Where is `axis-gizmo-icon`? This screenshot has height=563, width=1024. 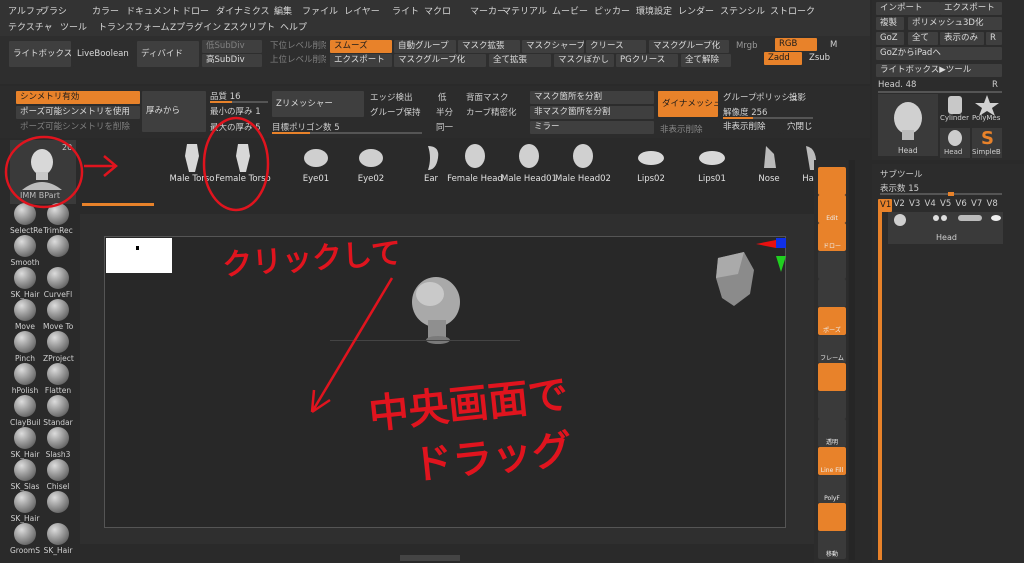 axis-gizmo-icon is located at coordinates (770, 256).